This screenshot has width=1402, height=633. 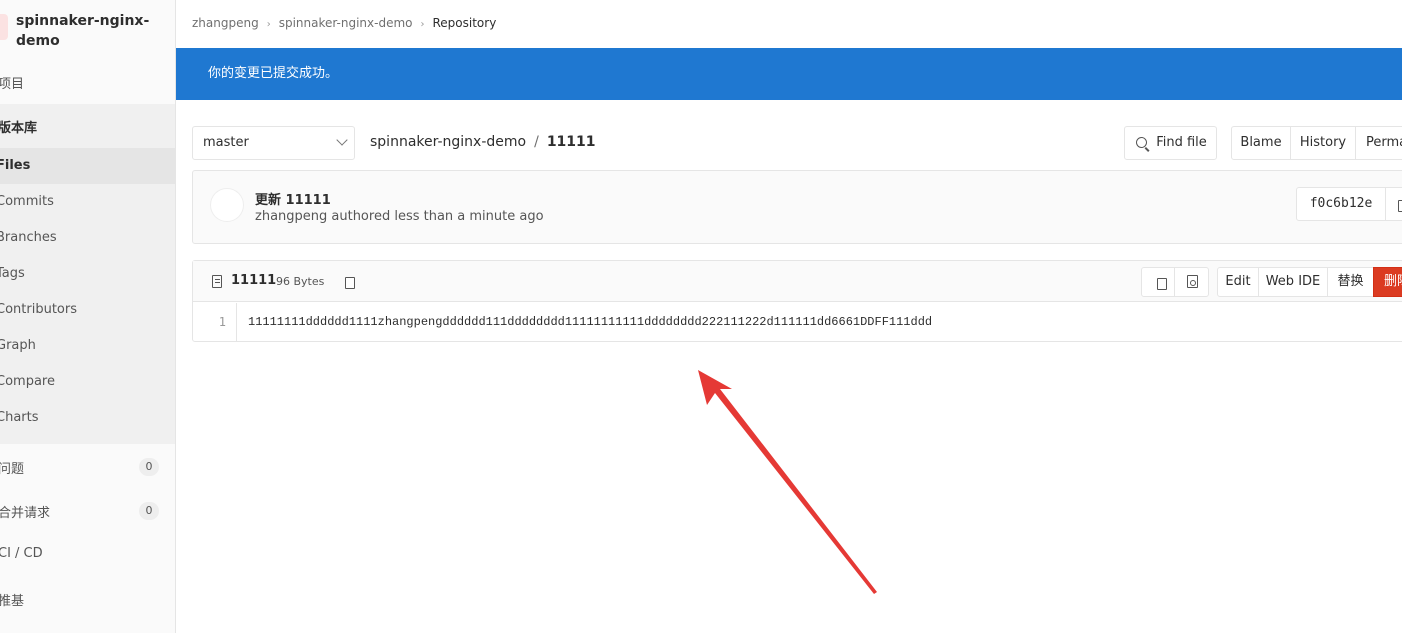 I want to click on copy-sha-button, so click(x=1393, y=204).